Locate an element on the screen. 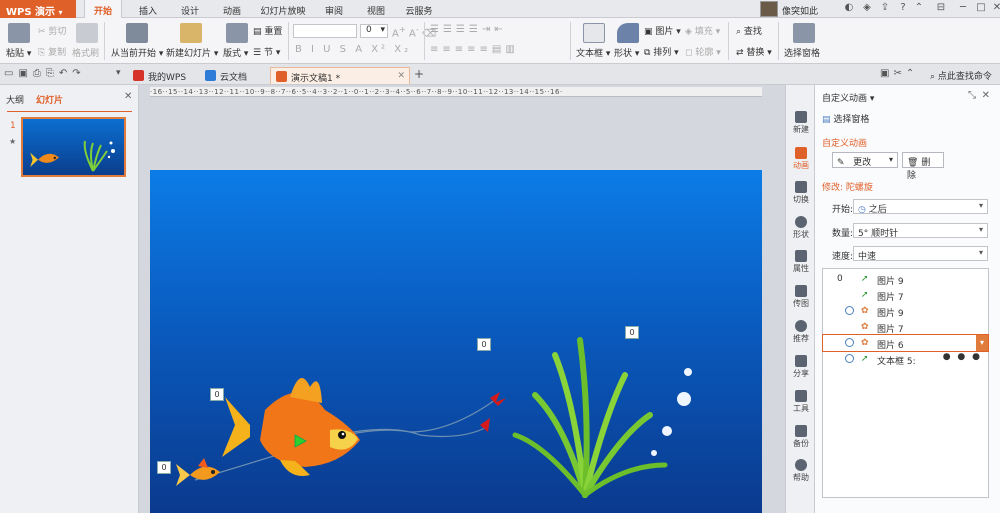  paste-button: 粘贴 ▾ is located at coordinates (18, 52).